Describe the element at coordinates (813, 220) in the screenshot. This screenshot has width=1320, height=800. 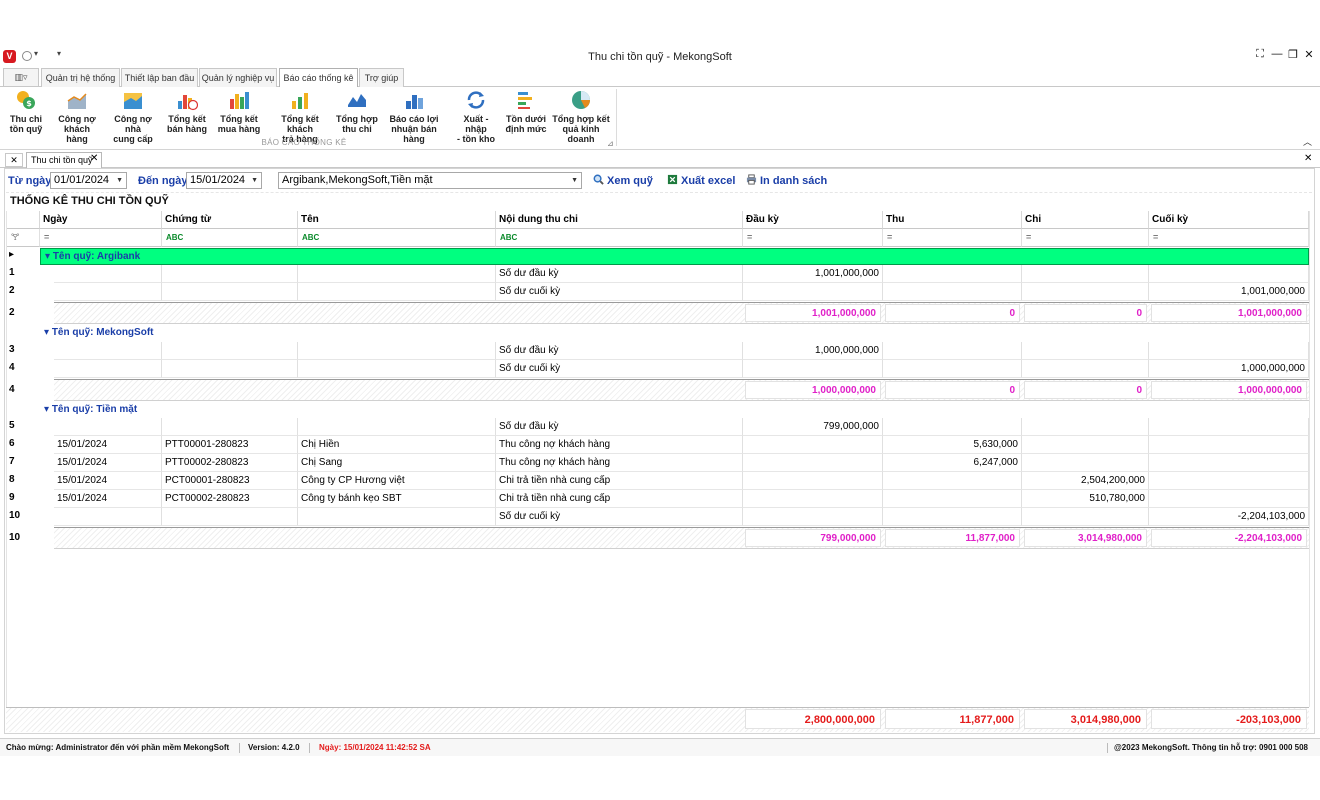
I see `column-header-opening: Đầu kỳ` at that location.